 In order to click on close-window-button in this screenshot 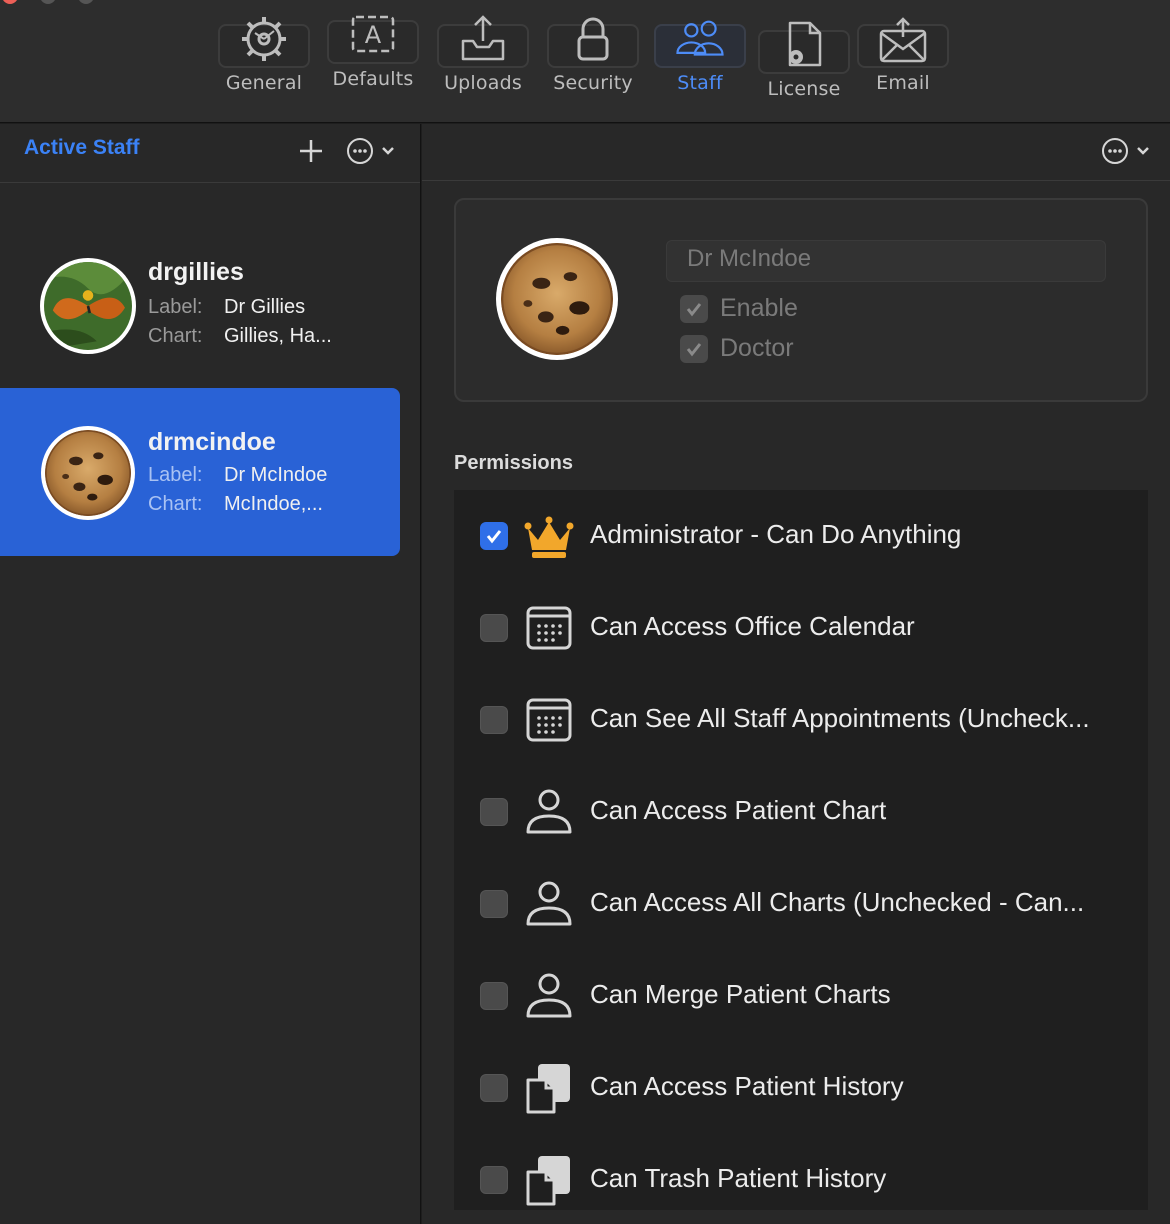, I will do `click(10, 2)`.